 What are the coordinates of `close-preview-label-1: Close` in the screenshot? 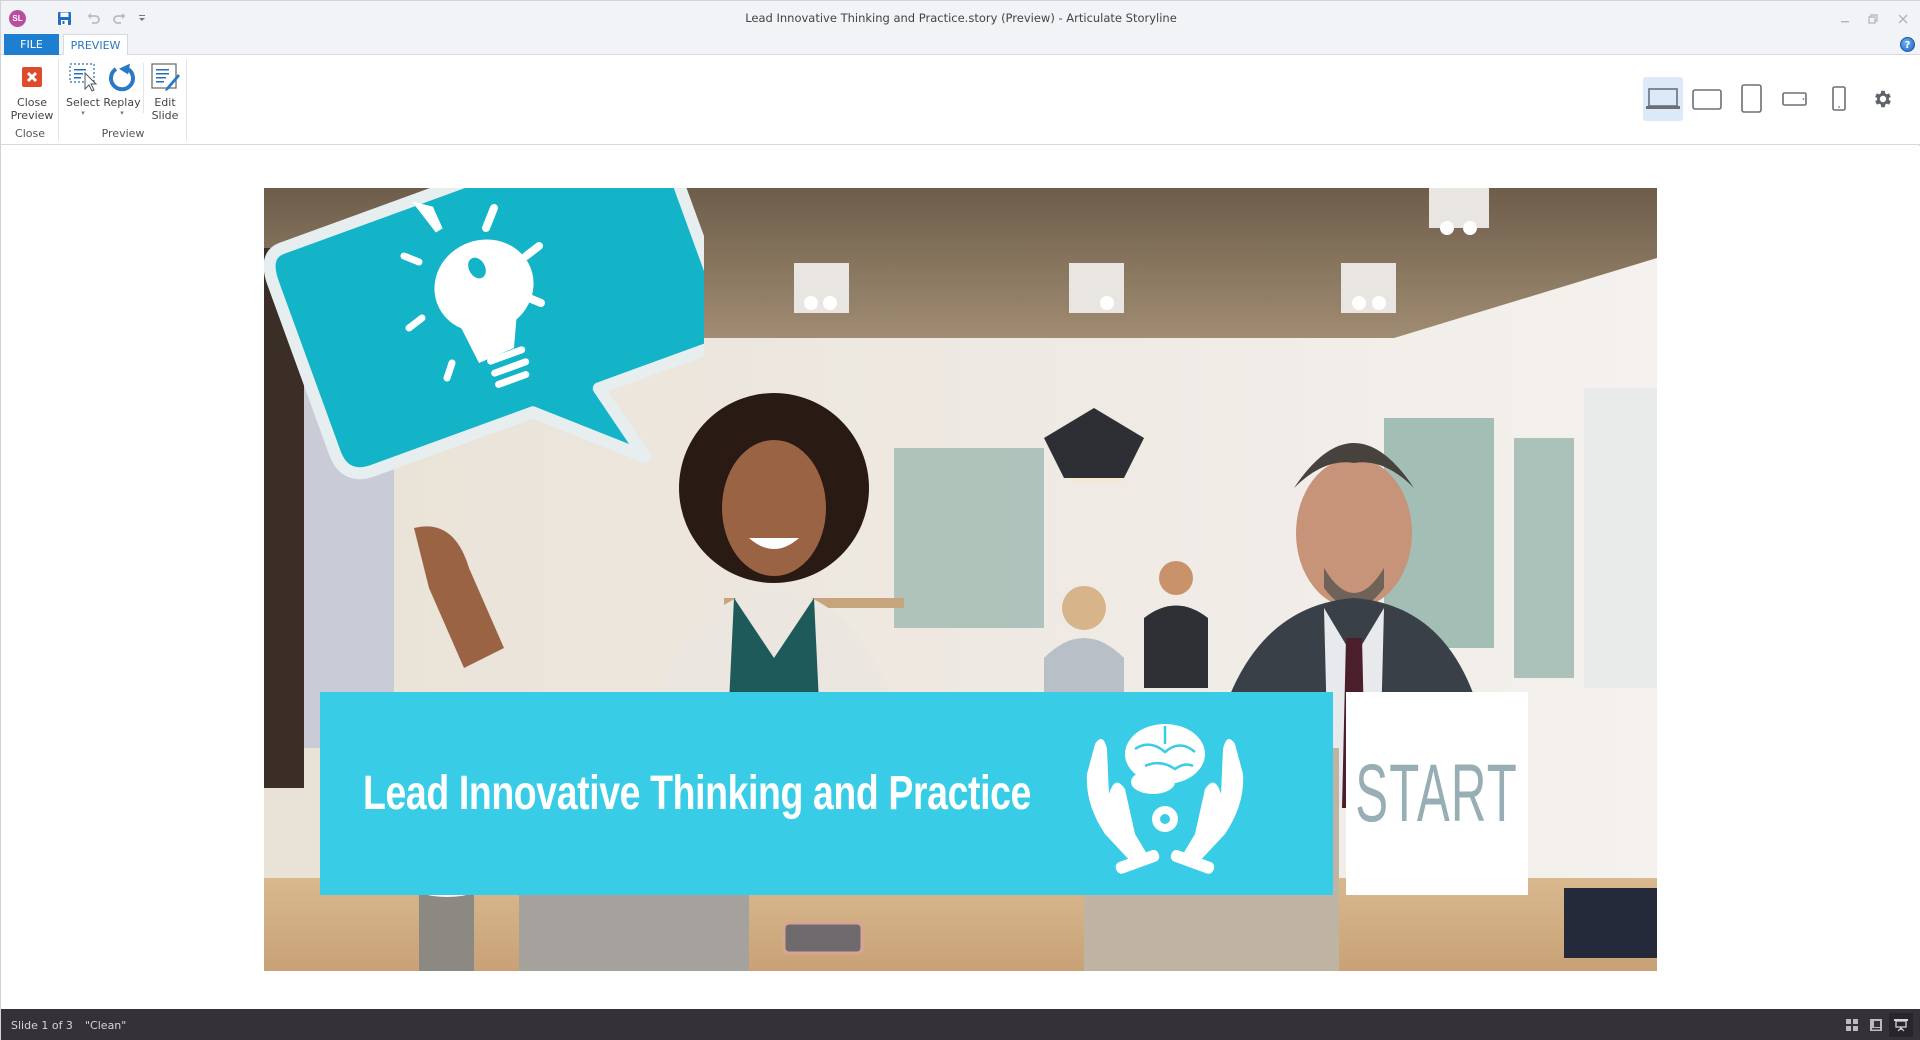 It's located at (32, 102).